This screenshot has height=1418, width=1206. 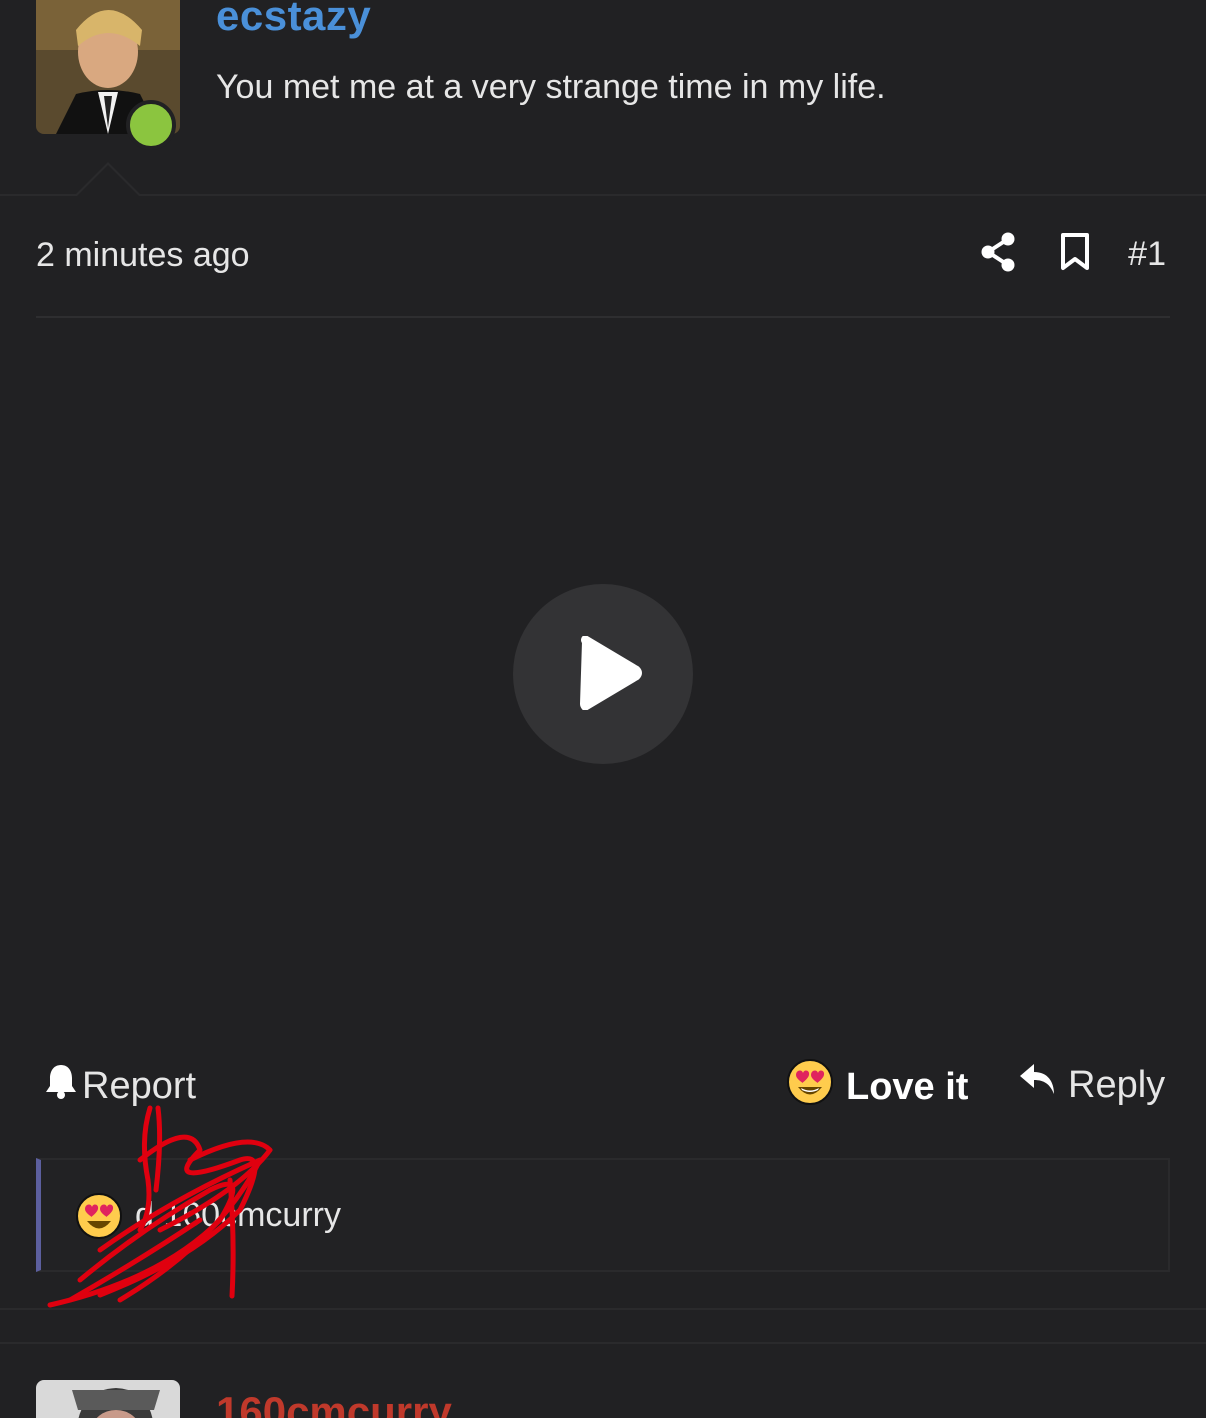 I want to click on reply-arrow-icon, so click(x=1038, y=1085).